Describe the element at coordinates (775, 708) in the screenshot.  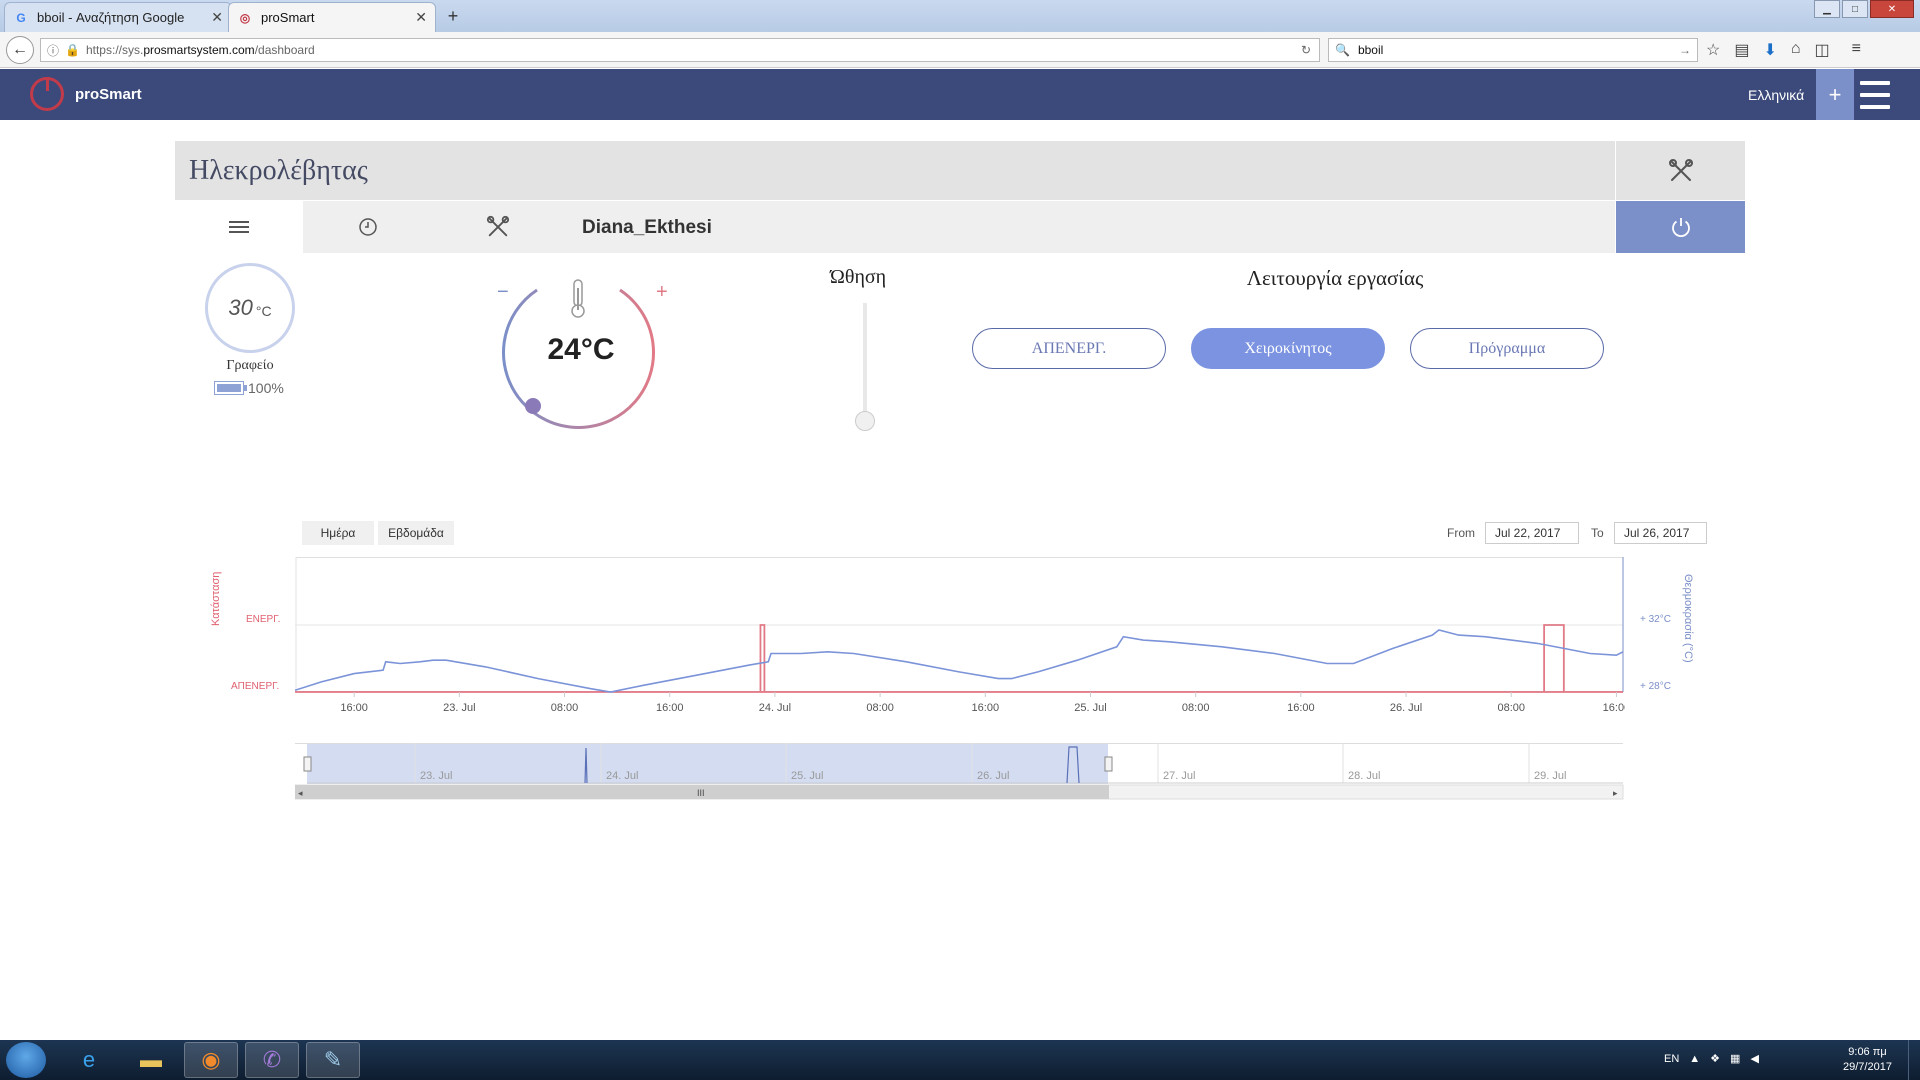
I see `x-tick-label: 24. Jul` at that location.